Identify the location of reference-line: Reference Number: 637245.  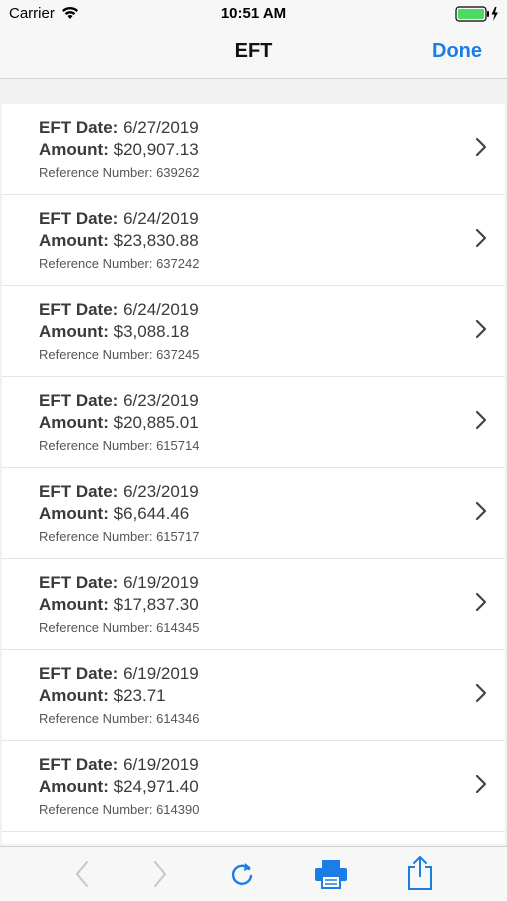
(119, 354).